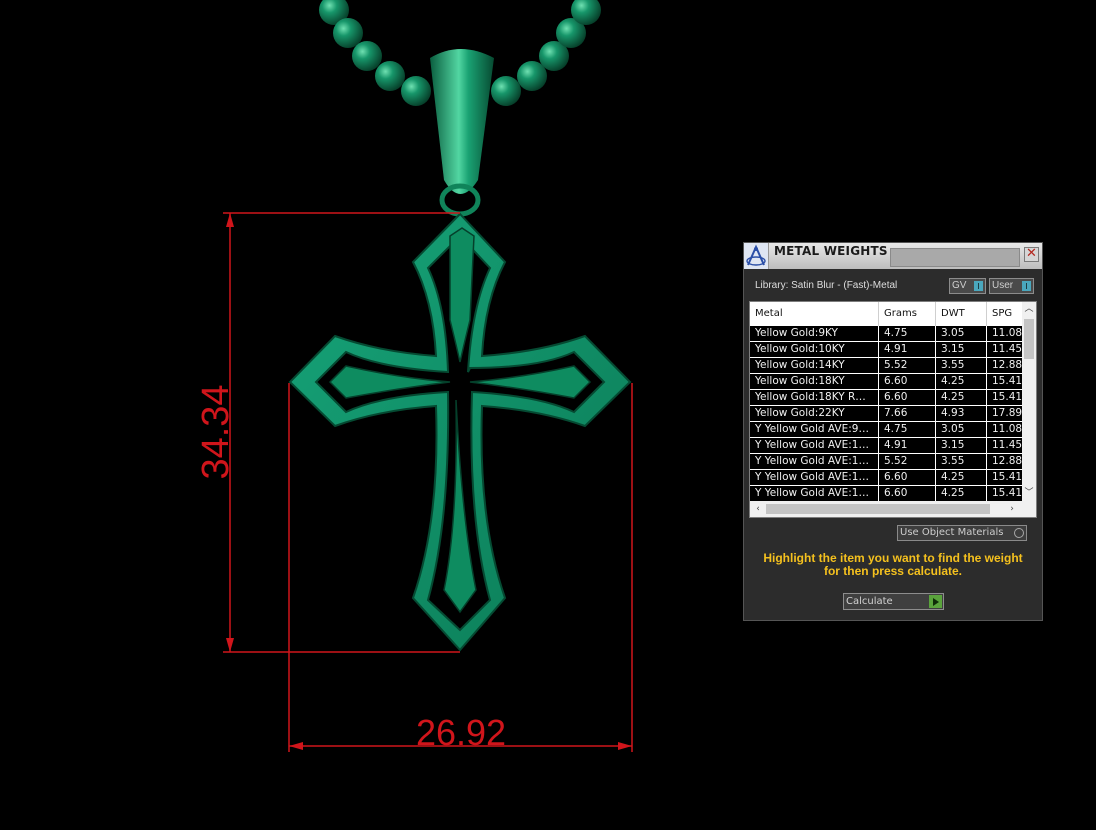 Image resolution: width=1096 pixels, height=830 pixels. What do you see at coordinates (814, 349) in the screenshot?
I see `metal-cell: Yellow Gold:10KY` at bounding box center [814, 349].